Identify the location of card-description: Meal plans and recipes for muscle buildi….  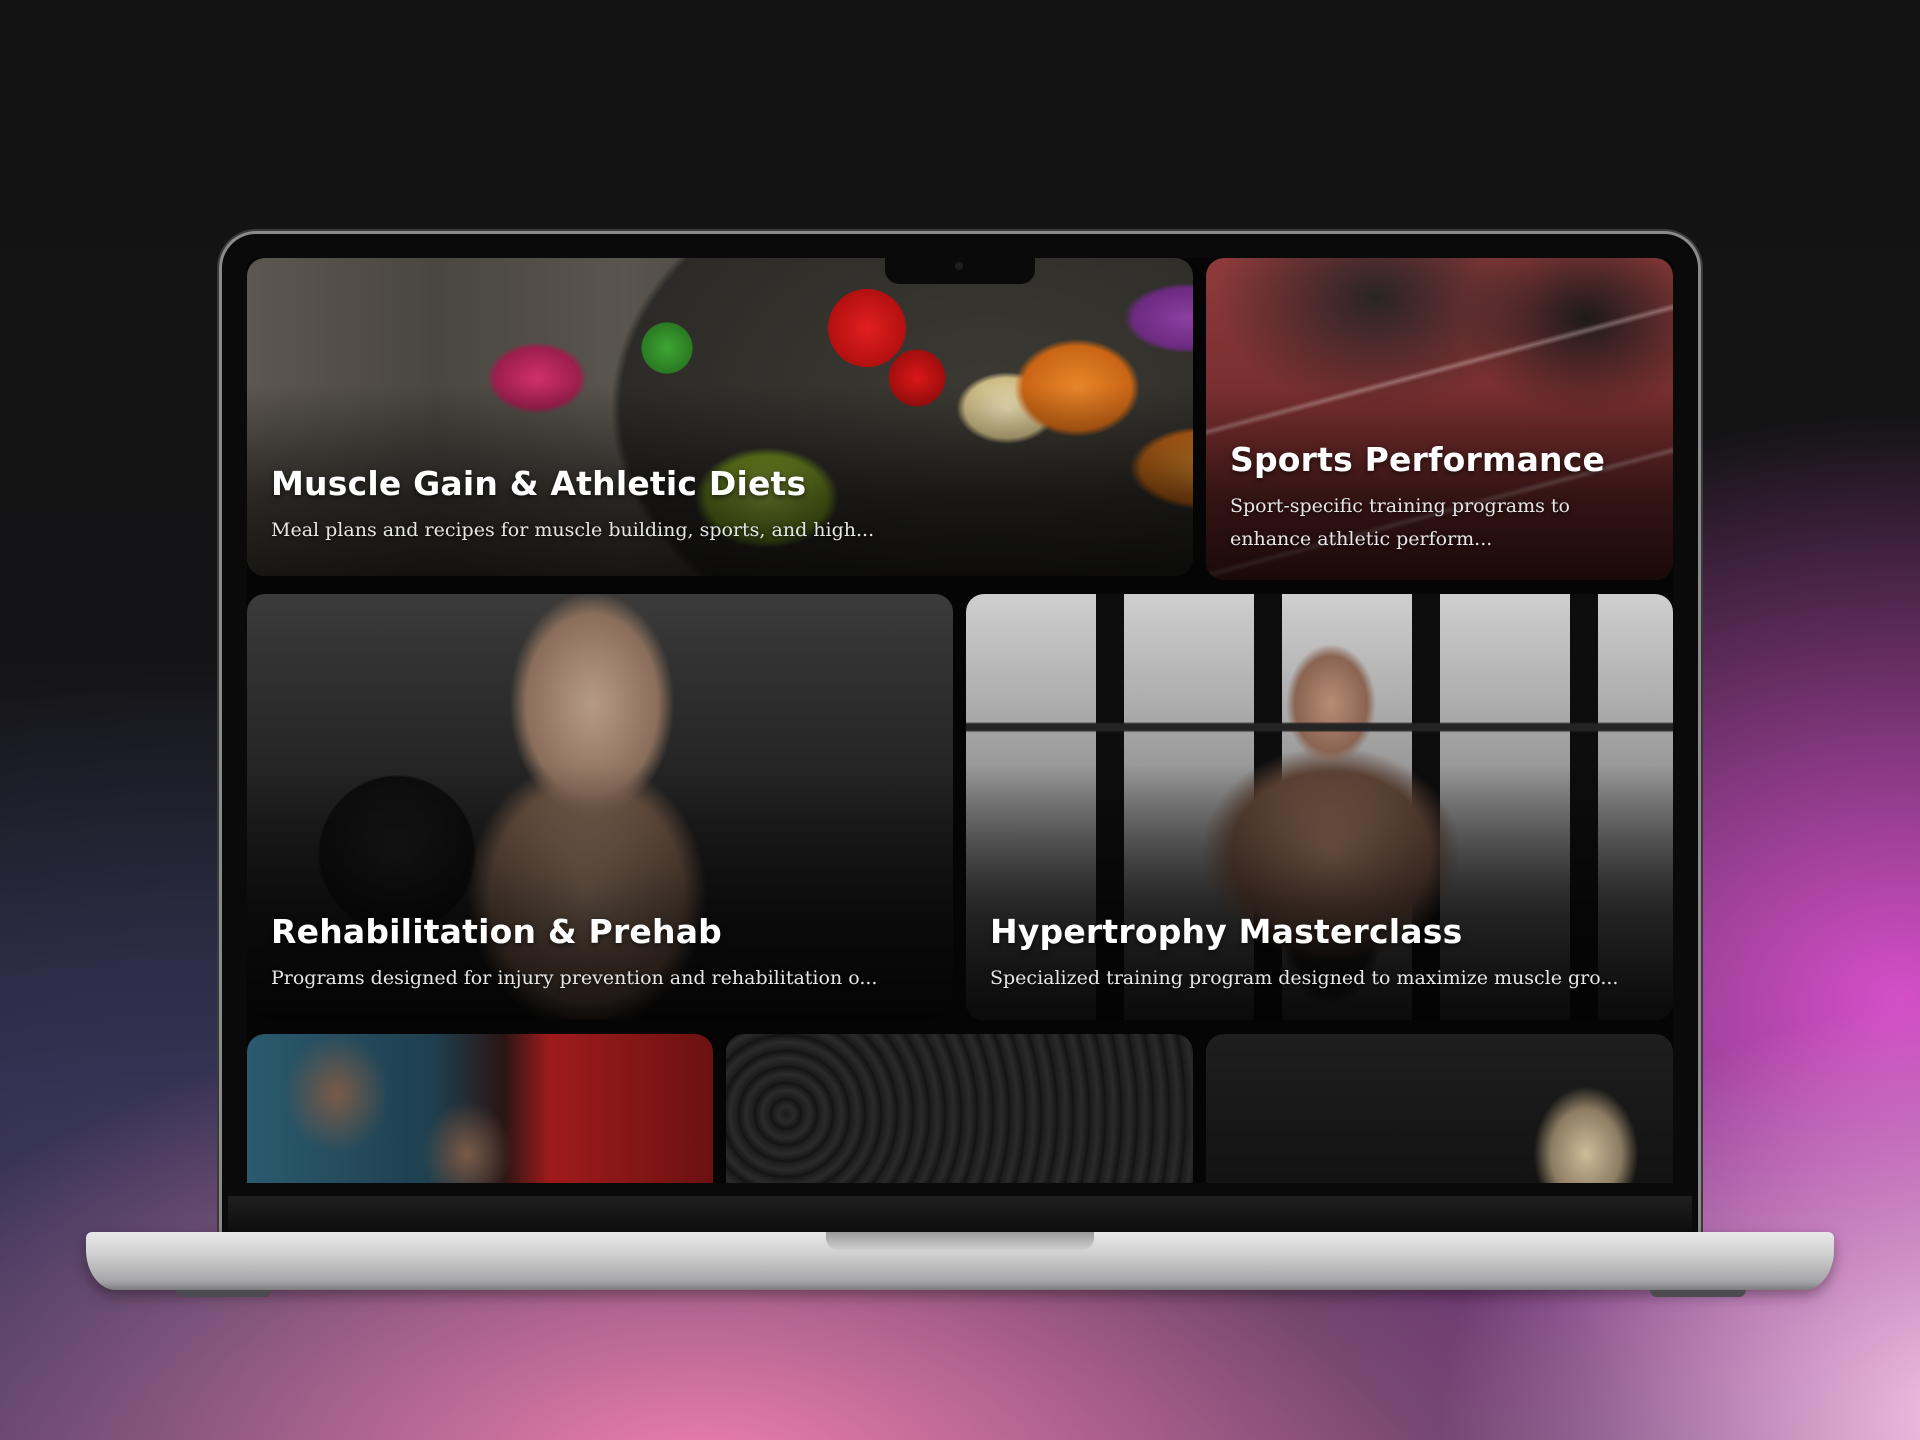
(573, 530).